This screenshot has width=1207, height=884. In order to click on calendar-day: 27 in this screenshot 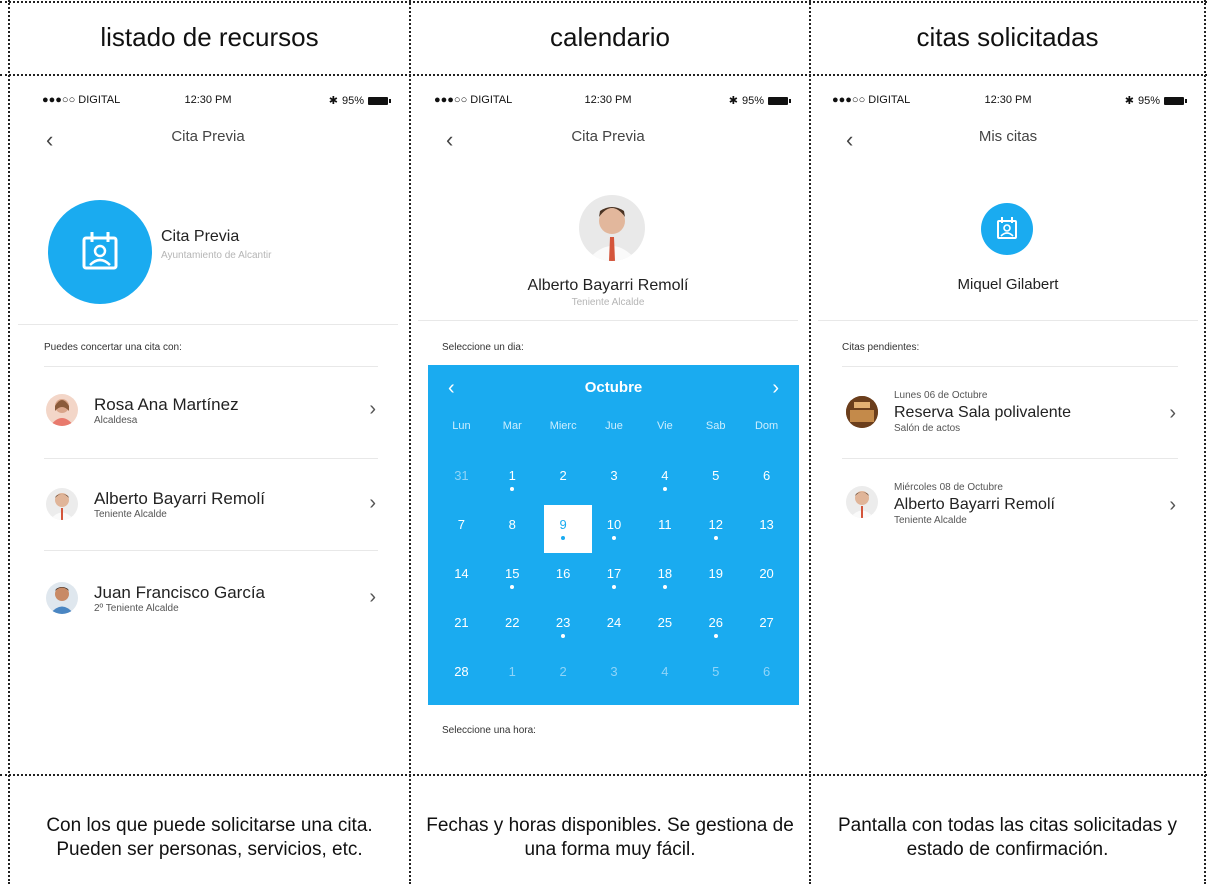, I will do `click(766, 627)`.